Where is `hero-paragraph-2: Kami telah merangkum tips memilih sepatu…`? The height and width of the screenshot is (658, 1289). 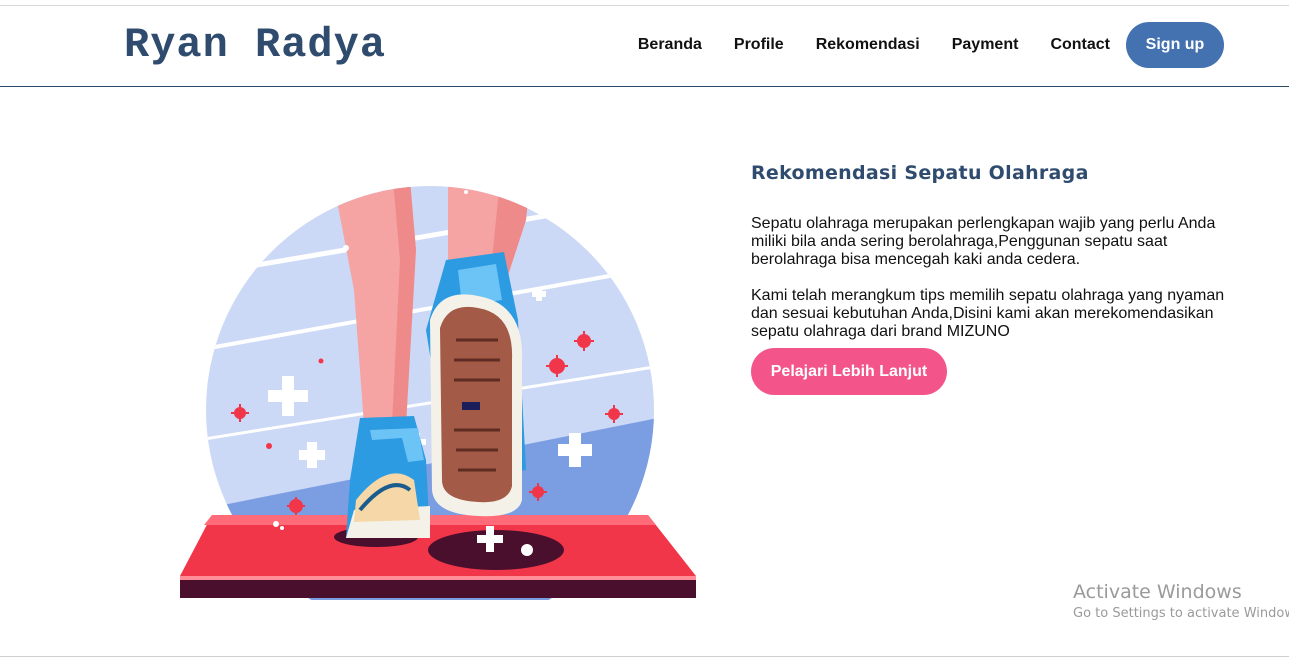
hero-paragraph-2: Kami telah merangkum tips memilih sepatu… is located at coordinates (988, 313).